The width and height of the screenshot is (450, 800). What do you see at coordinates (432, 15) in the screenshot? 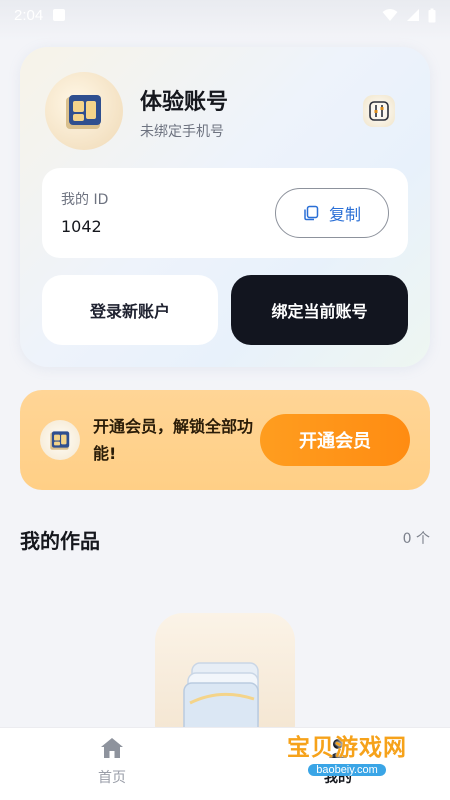
I see `battery-icon` at bounding box center [432, 15].